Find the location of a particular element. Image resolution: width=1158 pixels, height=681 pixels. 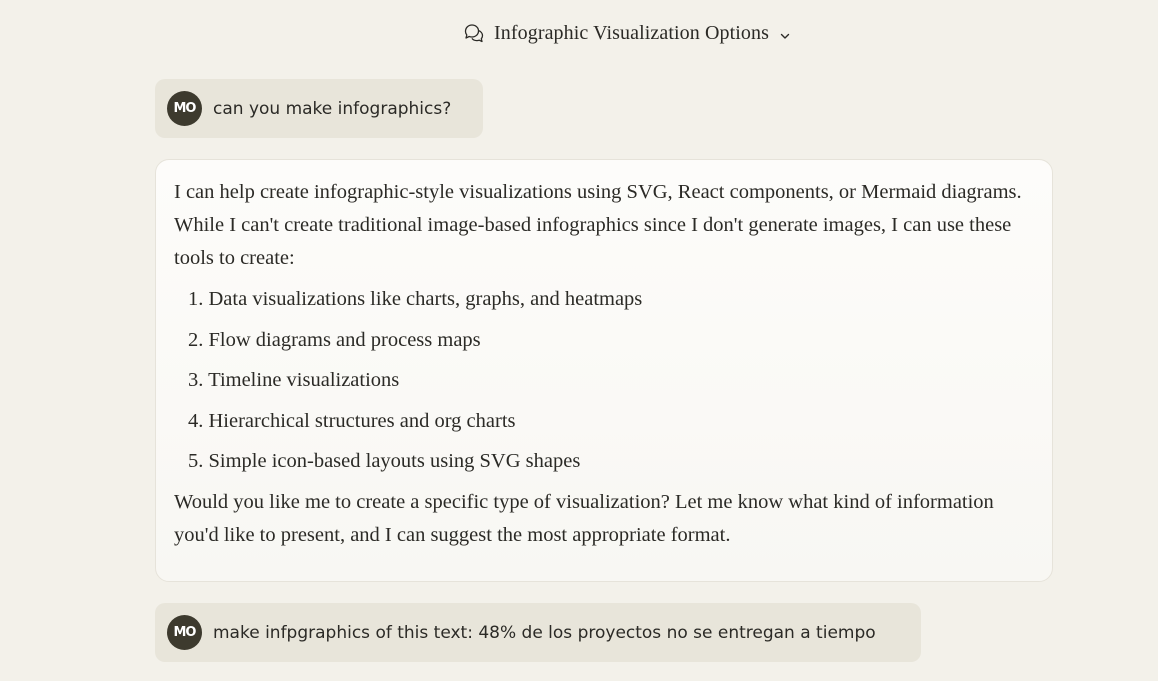

list-item: 2. Flow diagrams and process maps is located at coordinates (334, 339).